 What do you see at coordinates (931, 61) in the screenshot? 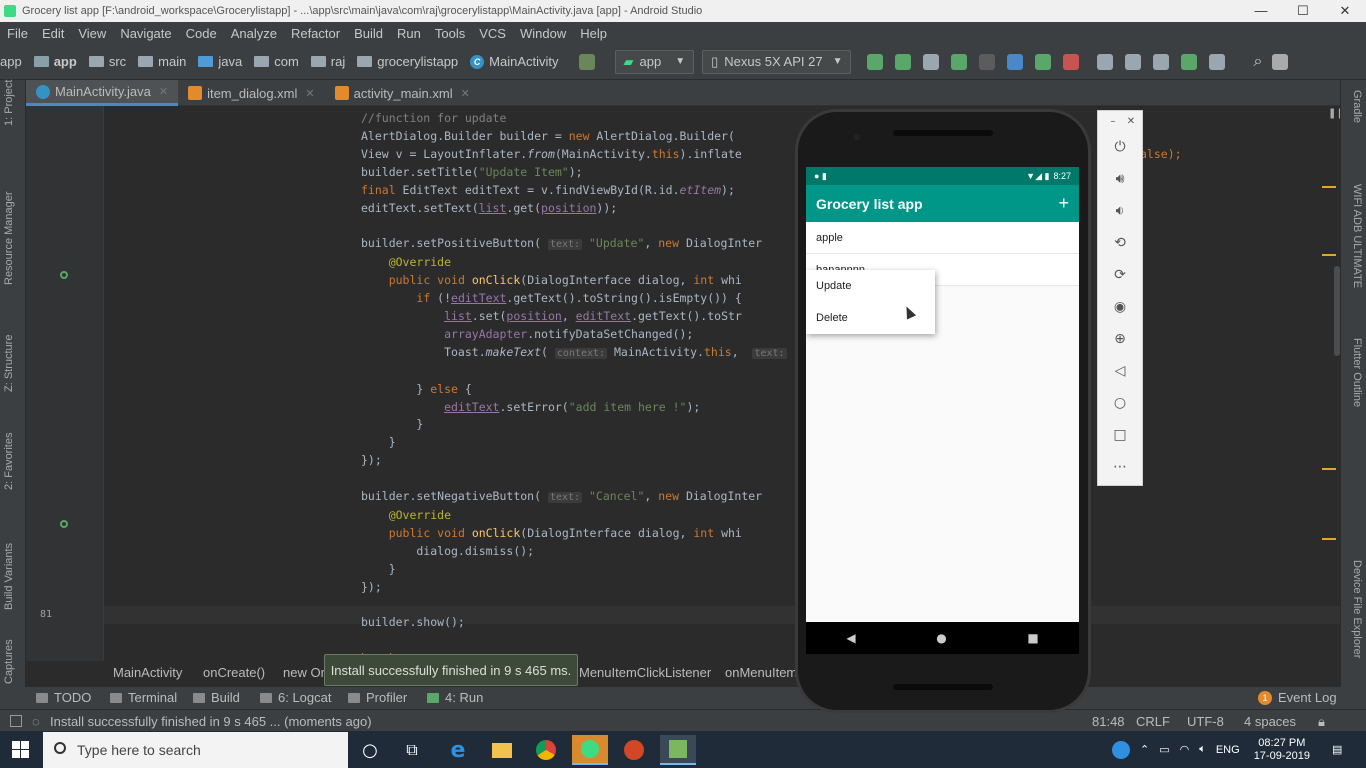
I see `build-variants-icon` at bounding box center [931, 61].